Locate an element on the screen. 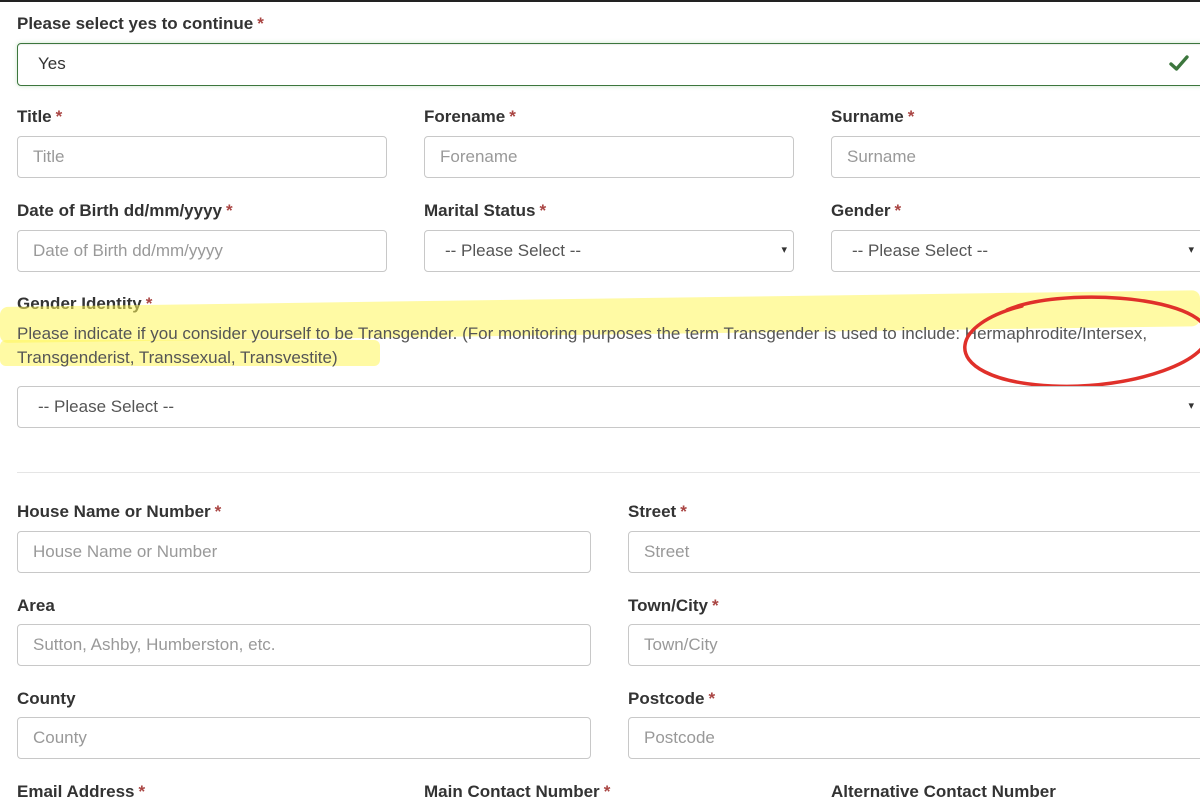 This screenshot has height=805, width=1200. gender-label: Gender * is located at coordinates (866, 211).